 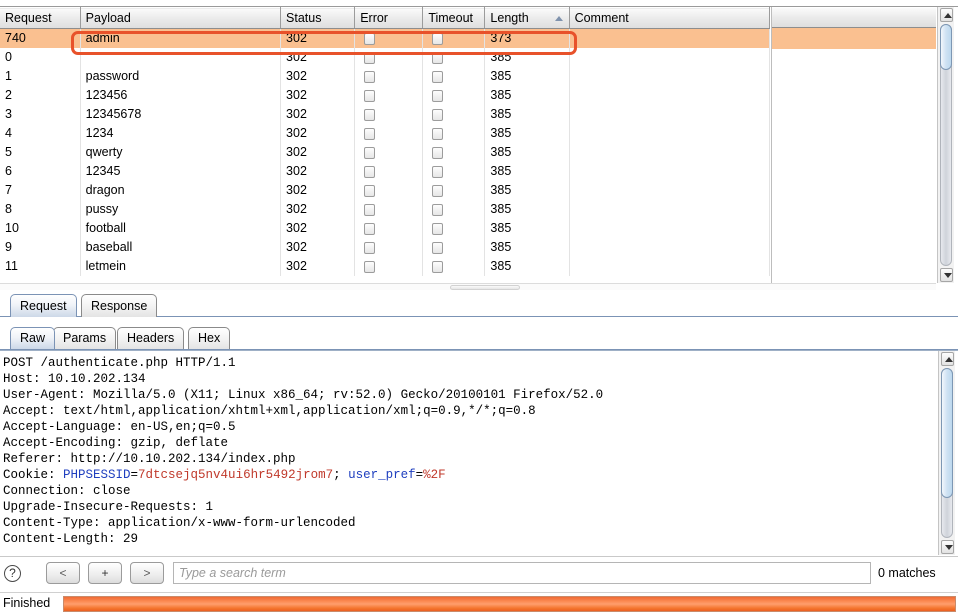 What do you see at coordinates (85, 338) in the screenshot?
I see `tab-params: Params` at bounding box center [85, 338].